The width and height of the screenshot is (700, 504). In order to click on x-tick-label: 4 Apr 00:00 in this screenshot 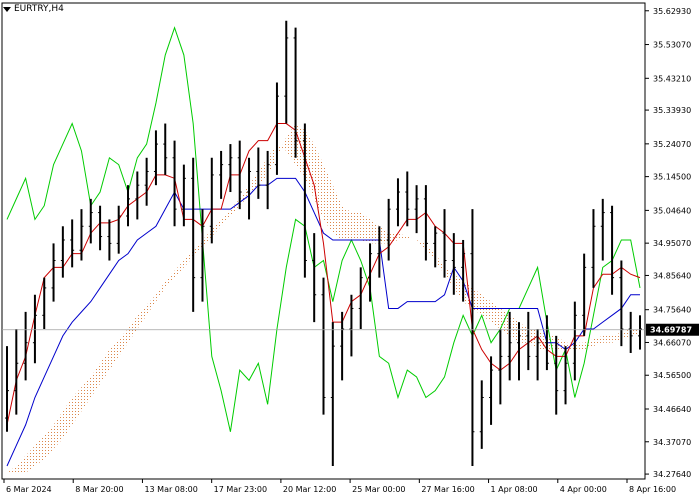, I will do `click(583, 489)`.